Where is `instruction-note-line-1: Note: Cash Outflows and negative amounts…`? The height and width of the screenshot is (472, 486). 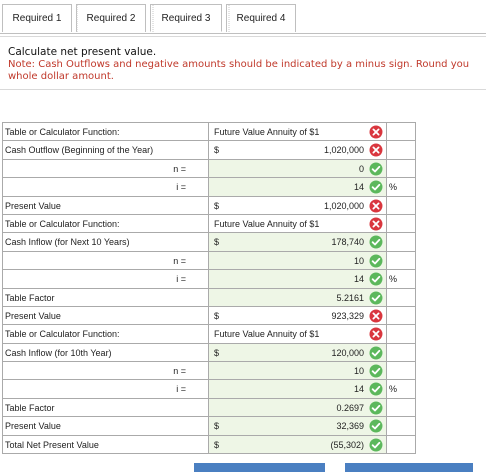 instruction-note-line-1: Note: Cash Outflows and negative amounts… is located at coordinates (239, 64).